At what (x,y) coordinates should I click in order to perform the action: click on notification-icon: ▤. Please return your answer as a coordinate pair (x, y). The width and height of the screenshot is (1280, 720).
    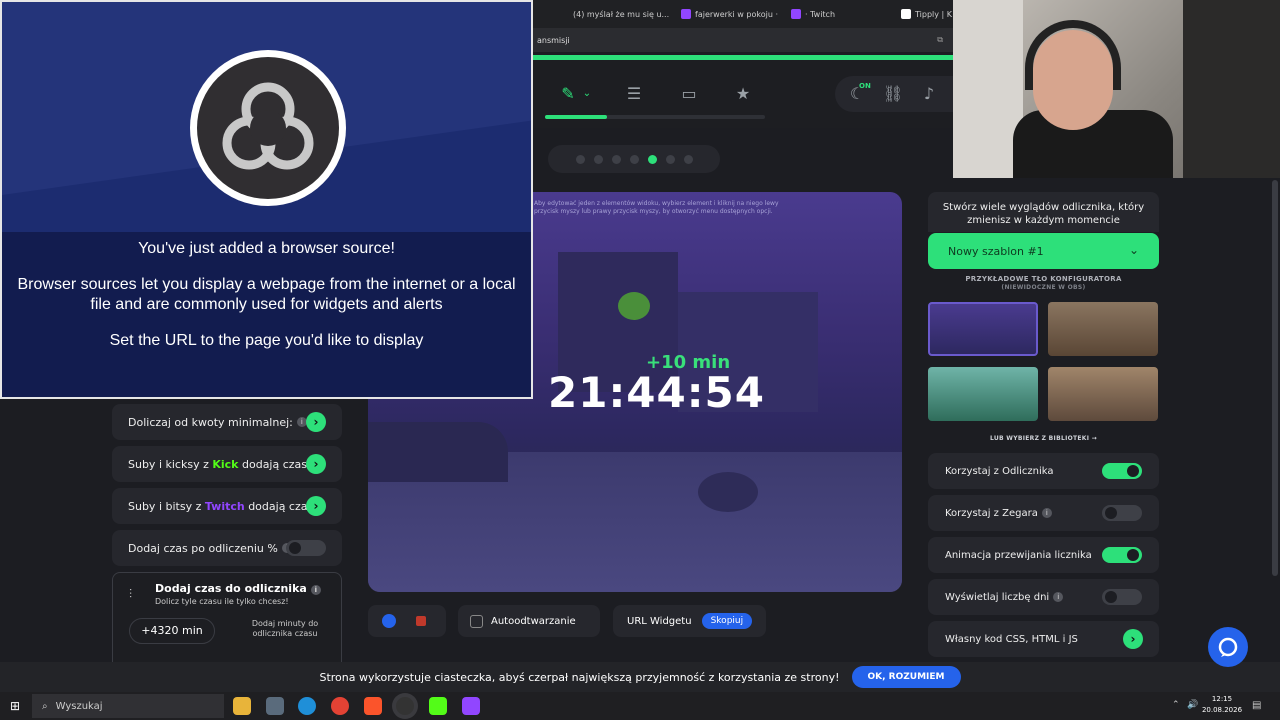
    Looking at the image, I should click on (1256, 705).